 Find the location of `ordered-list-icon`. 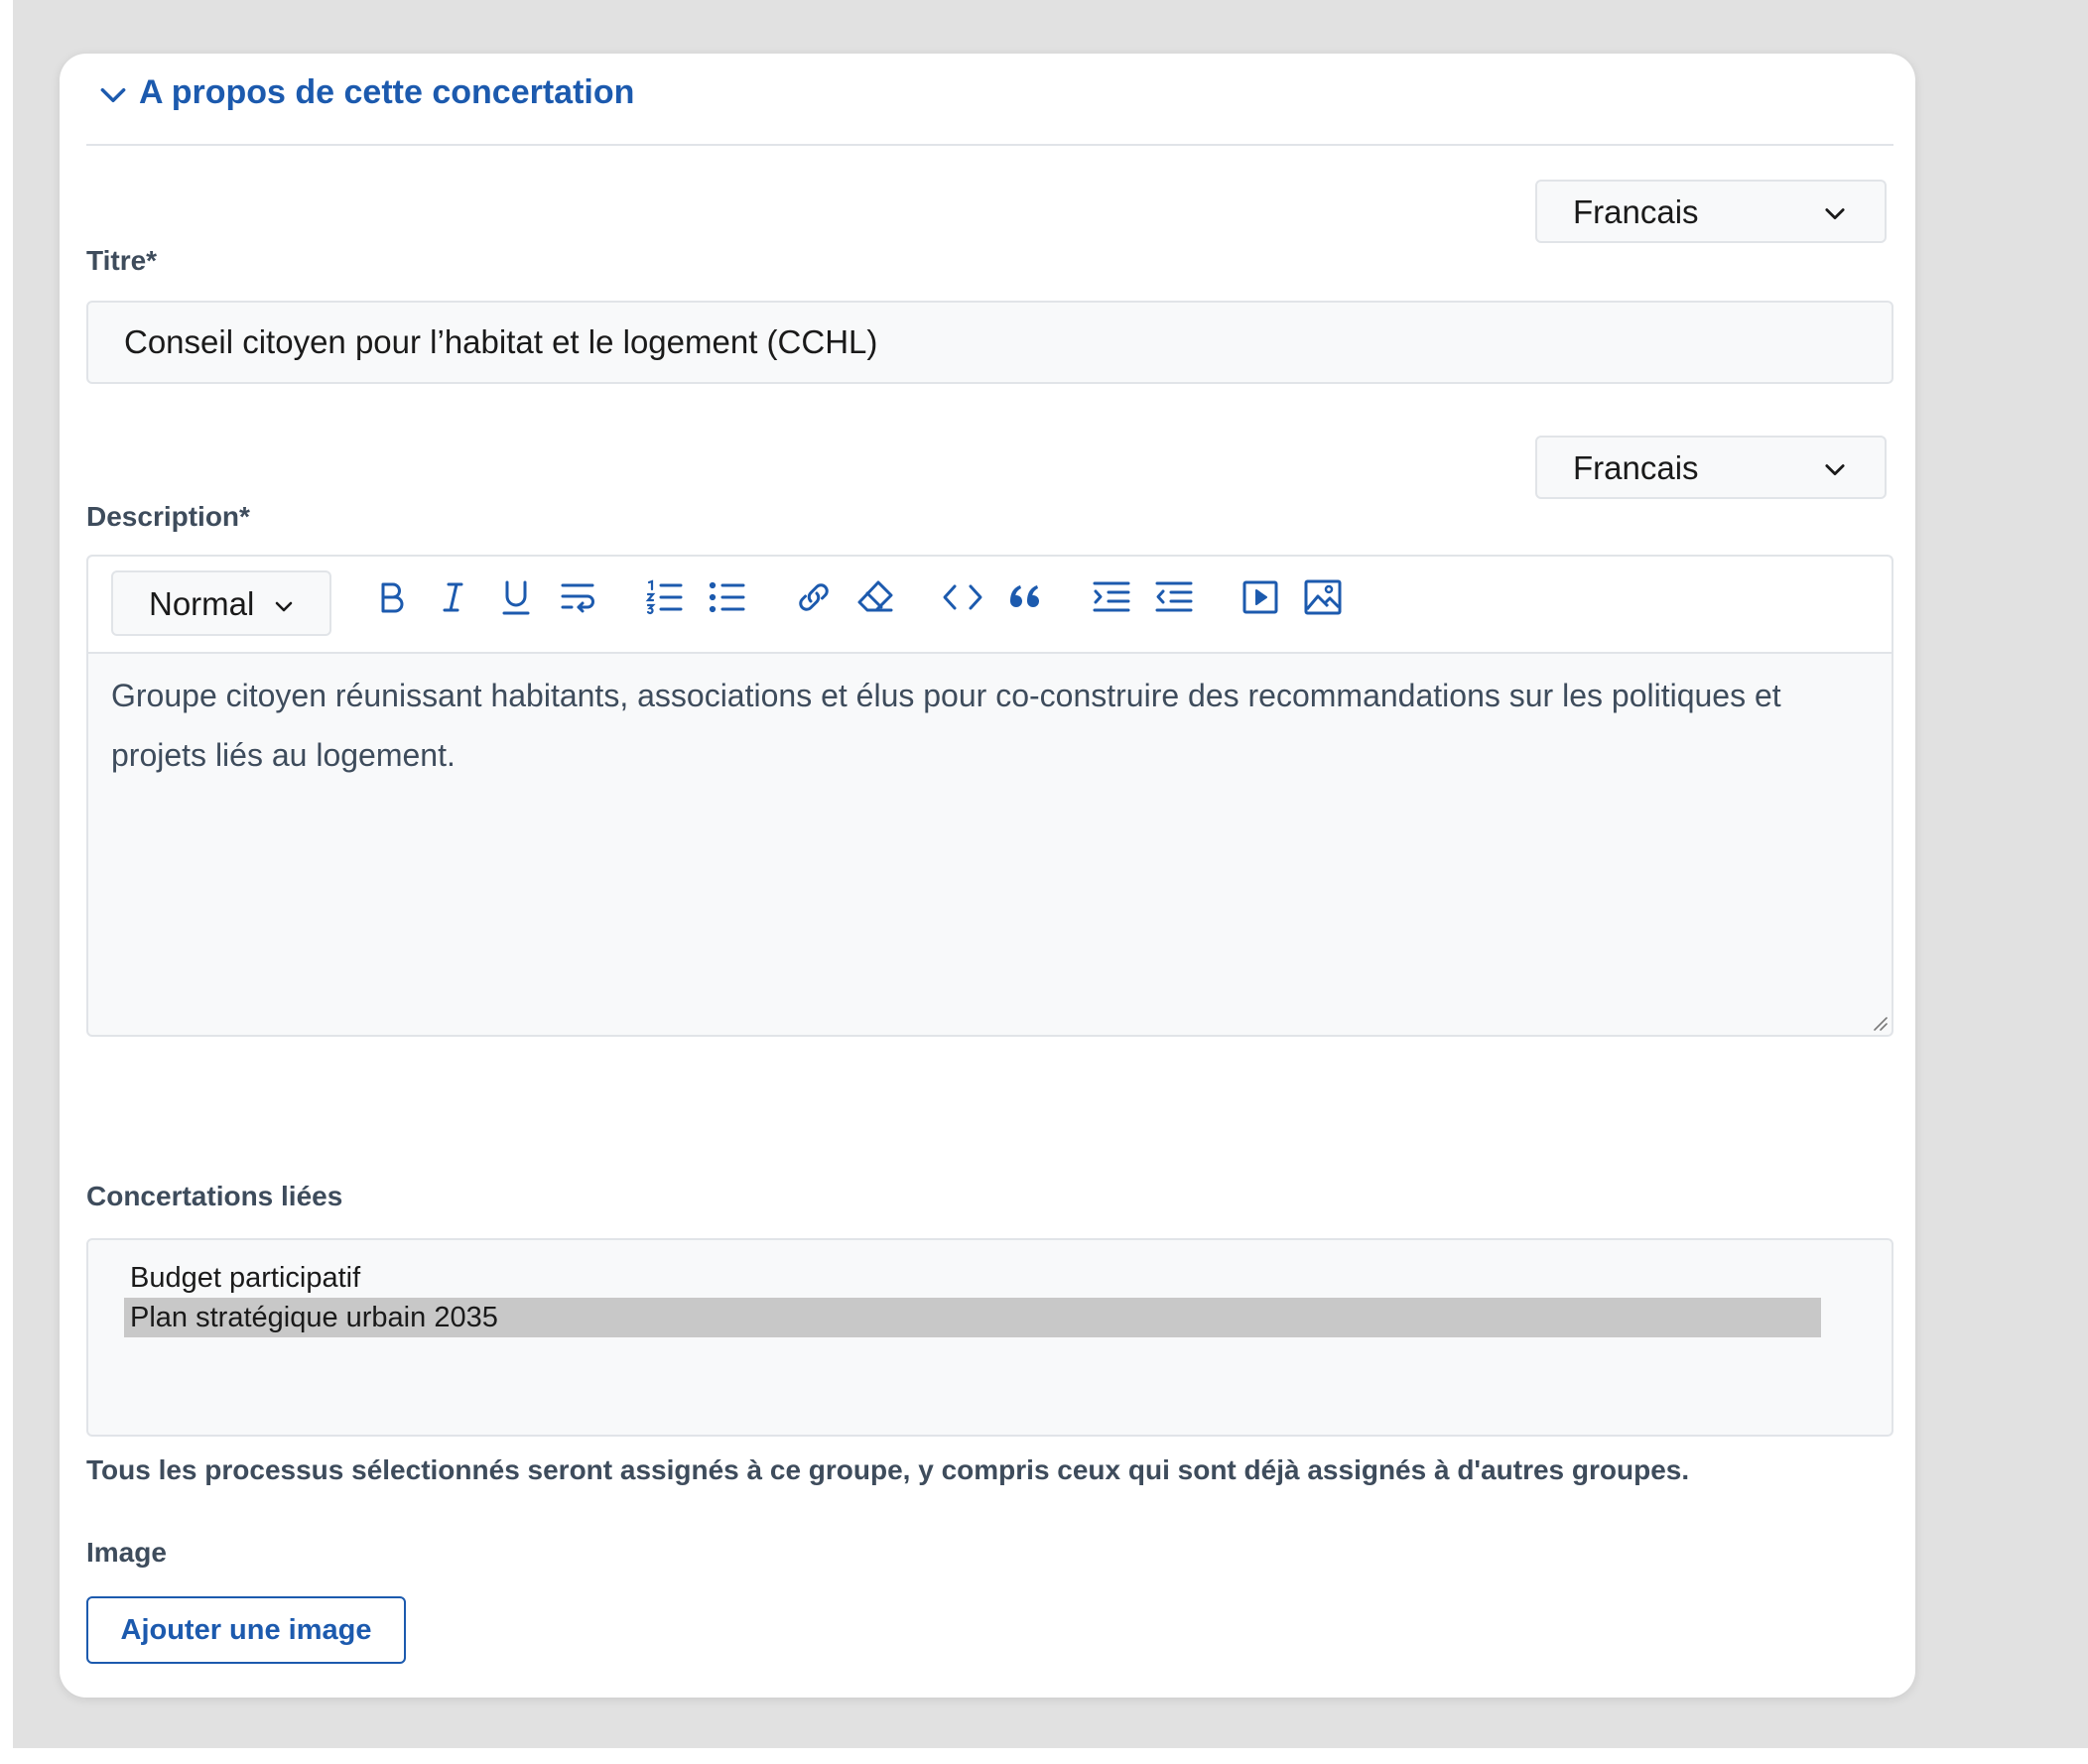

ordered-list-icon is located at coordinates (664, 597).